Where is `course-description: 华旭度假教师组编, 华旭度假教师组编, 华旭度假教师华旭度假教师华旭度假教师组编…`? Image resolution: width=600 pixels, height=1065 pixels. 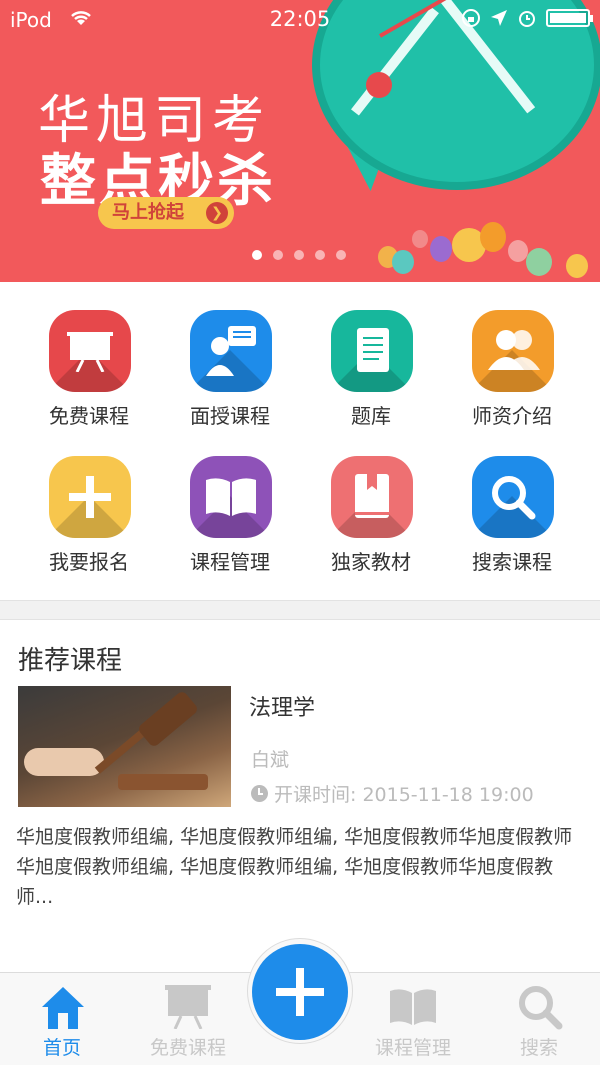
course-description: 华旭度假教师组编, 华旭度假教师组编, 华旭度假教师华旭度假教师华旭度假教师组编… is located at coordinates (294, 867).